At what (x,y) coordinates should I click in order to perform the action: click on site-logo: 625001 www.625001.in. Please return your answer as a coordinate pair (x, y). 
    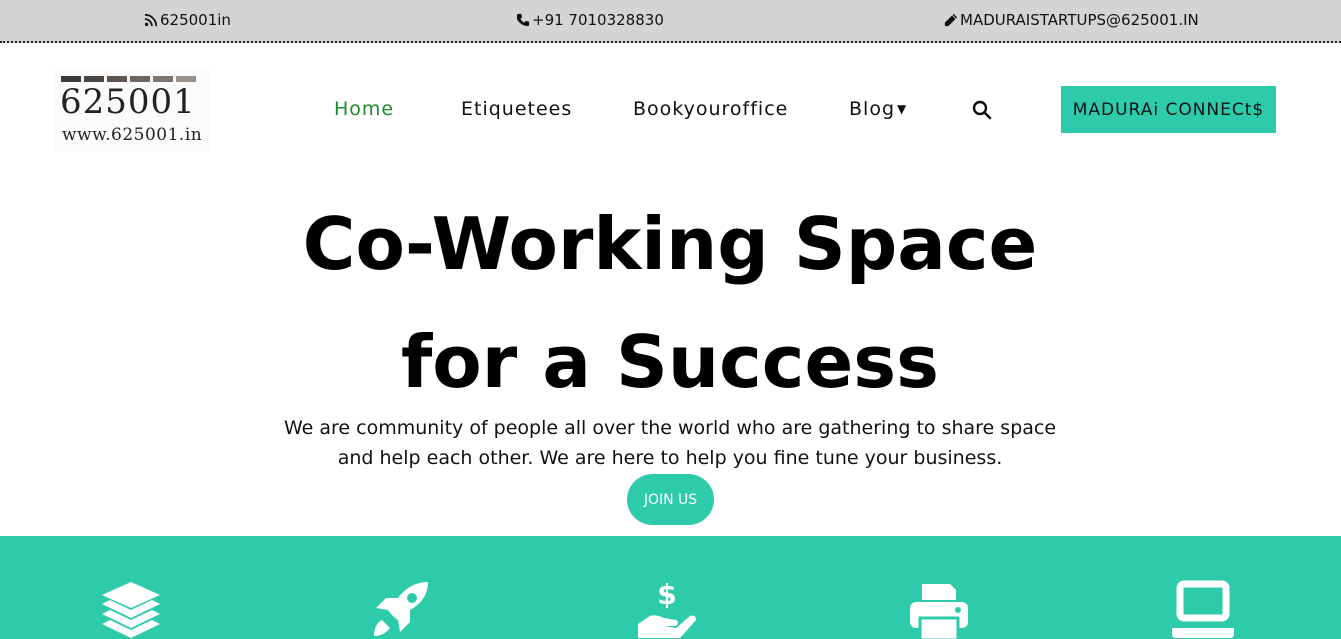
    Looking at the image, I should click on (132, 110).